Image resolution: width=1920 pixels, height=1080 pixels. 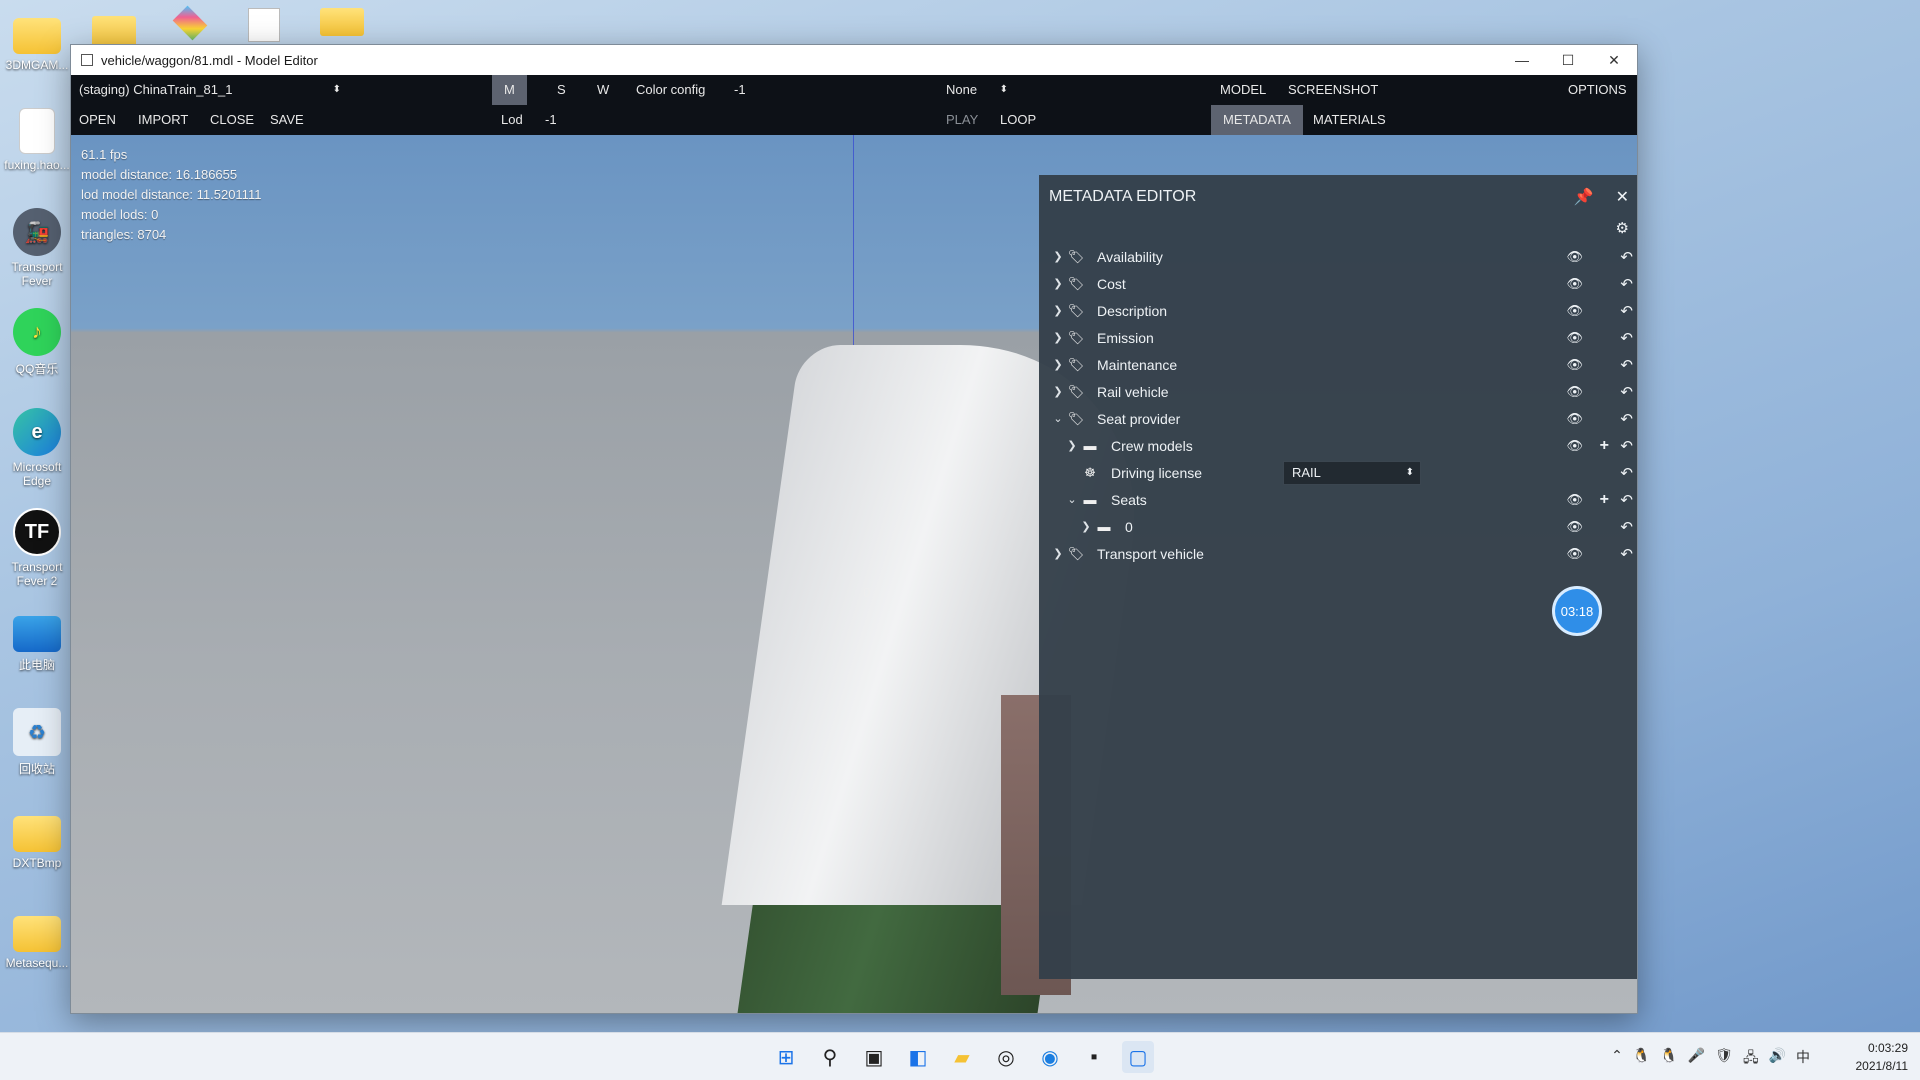 What do you see at coordinates (1138, 1057) in the screenshot?
I see `model-editor-taskbar-icon: ▢` at bounding box center [1138, 1057].